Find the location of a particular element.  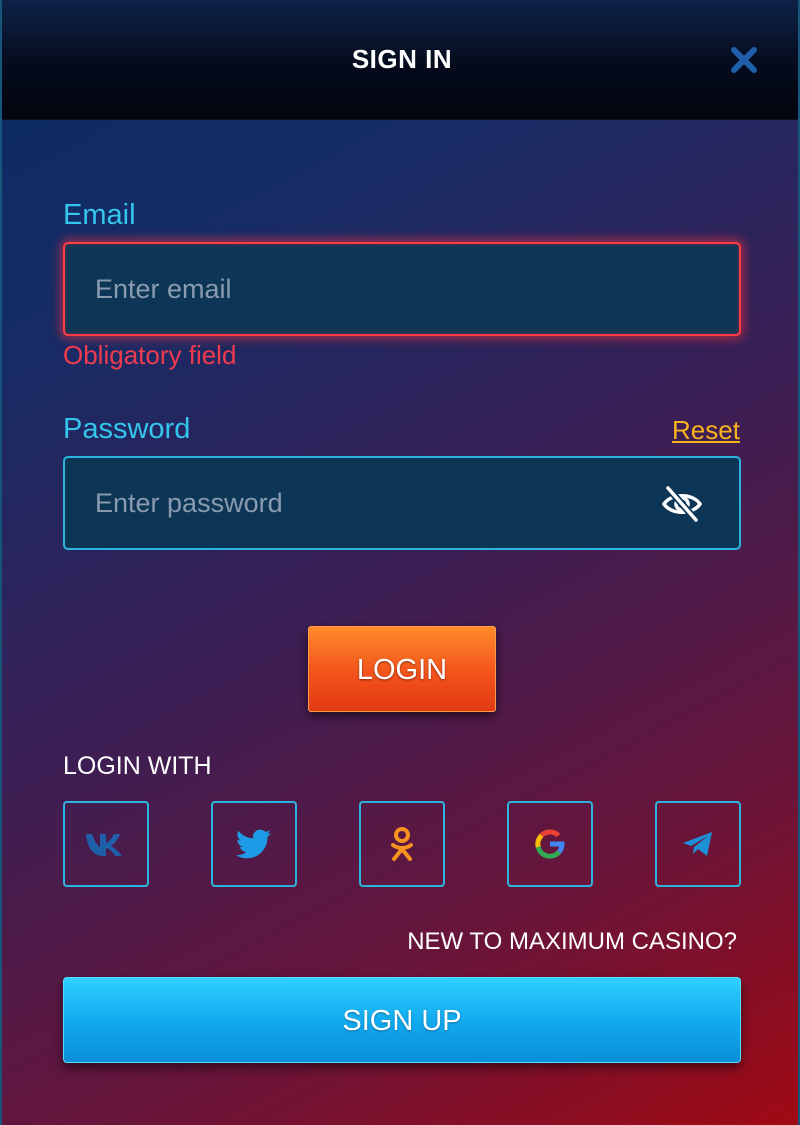

close-icon is located at coordinates (744, 60).